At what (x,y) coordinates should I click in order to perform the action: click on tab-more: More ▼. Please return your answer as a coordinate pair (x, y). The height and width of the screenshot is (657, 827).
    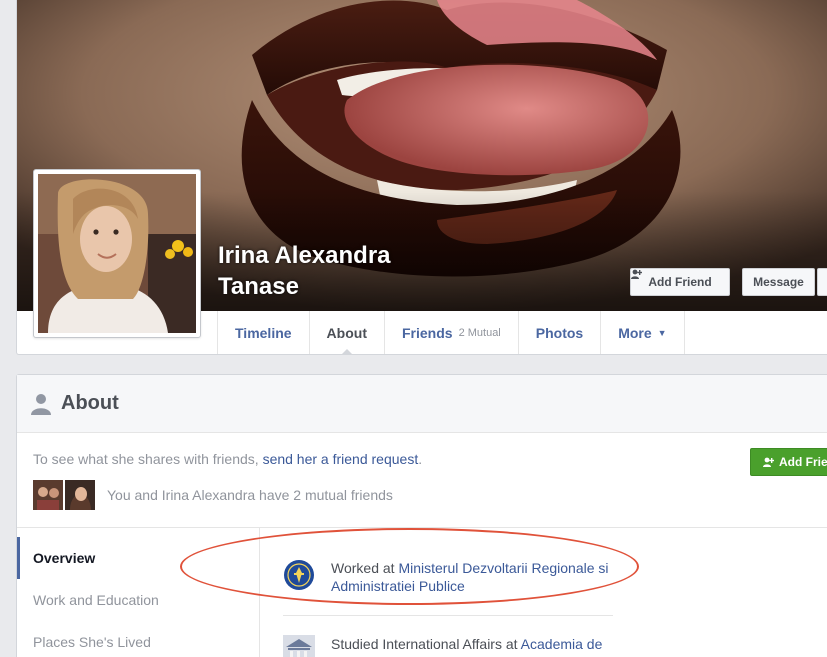
    Looking at the image, I should click on (643, 332).